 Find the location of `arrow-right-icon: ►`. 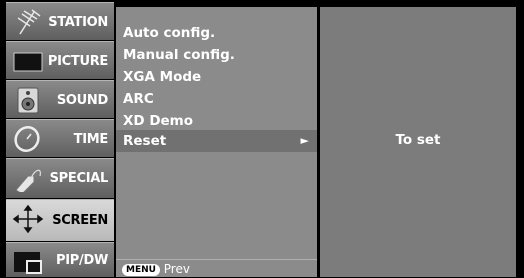

arrow-right-icon: ► is located at coordinates (304, 140).